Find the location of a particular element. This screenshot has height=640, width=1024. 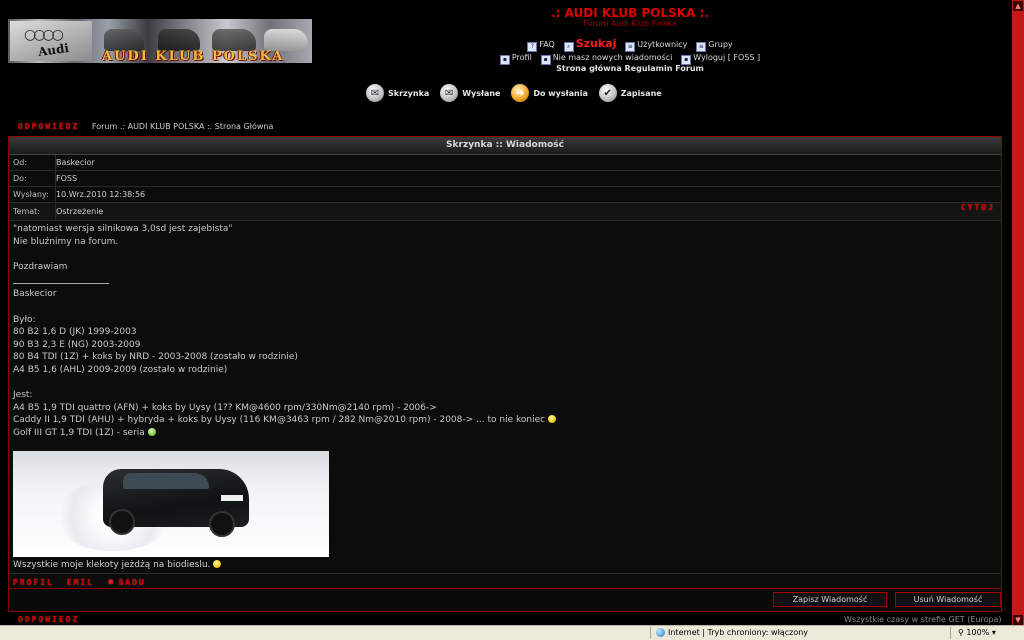

folder-saved: ✔ Zapisane is located at coordinates (630, 93).